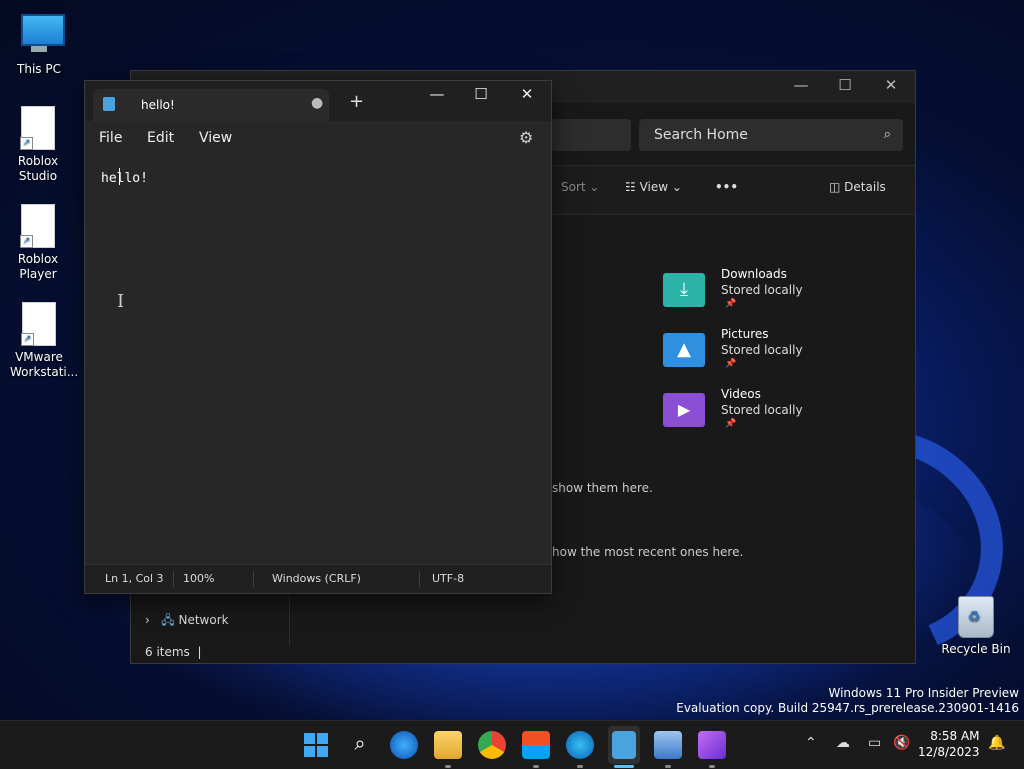 The width and height of the screenshot is (1024, 769). I want to click on desktop-icon-recycle-bin: ♻ Recycle Bin, so click(976, 626).